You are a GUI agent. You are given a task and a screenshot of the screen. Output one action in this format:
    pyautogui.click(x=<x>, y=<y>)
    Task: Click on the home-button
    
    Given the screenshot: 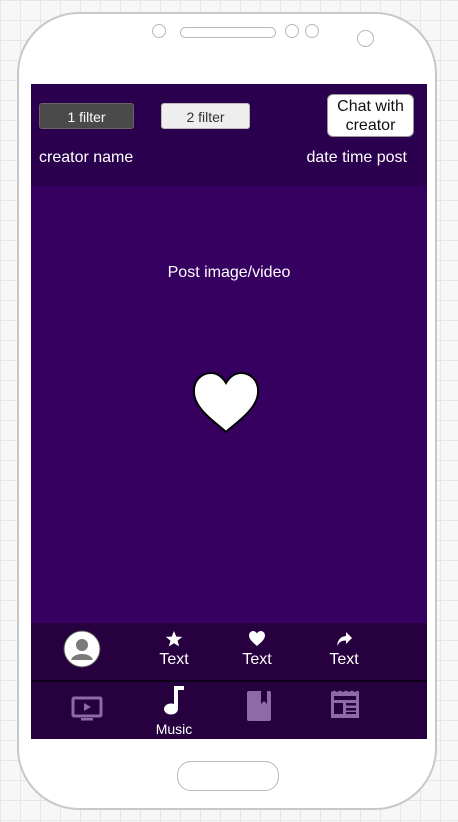 What is the action you would take?
    pyautogui.click(x=228, y=776)
    